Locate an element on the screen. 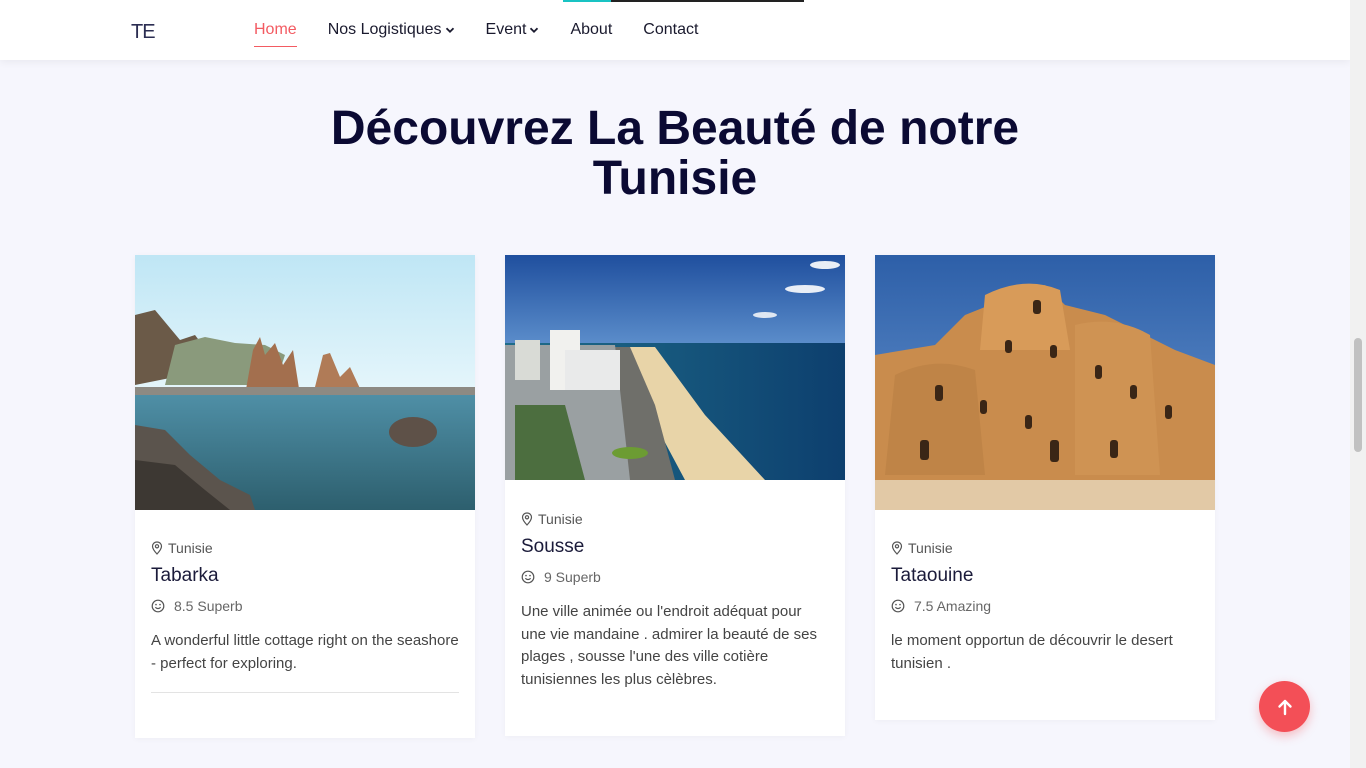 Image resolution: width=1366 pixels, height=768 pixels. scrollbar-thumb is located at coordinates (1358, 395).